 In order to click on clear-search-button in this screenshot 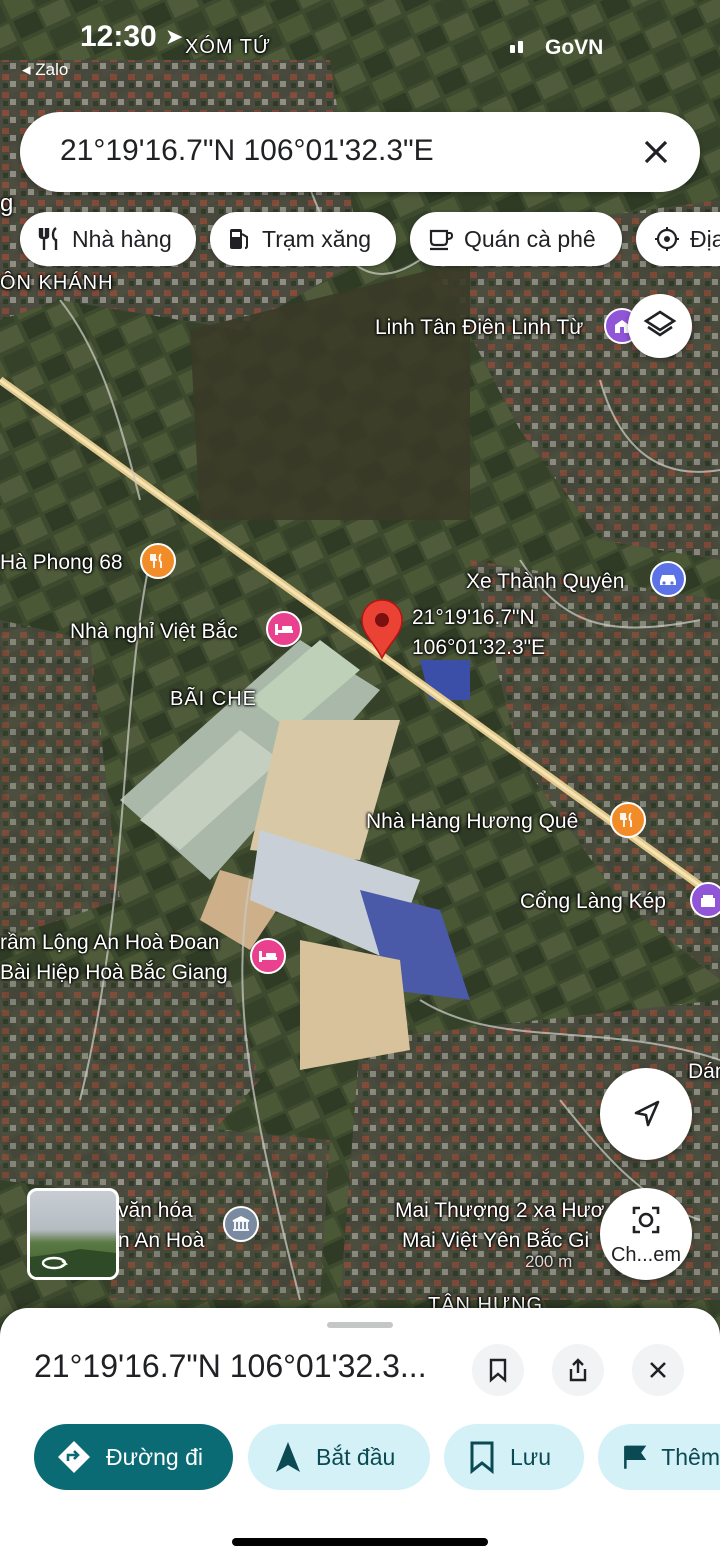, I will do `click(656, 152)`.